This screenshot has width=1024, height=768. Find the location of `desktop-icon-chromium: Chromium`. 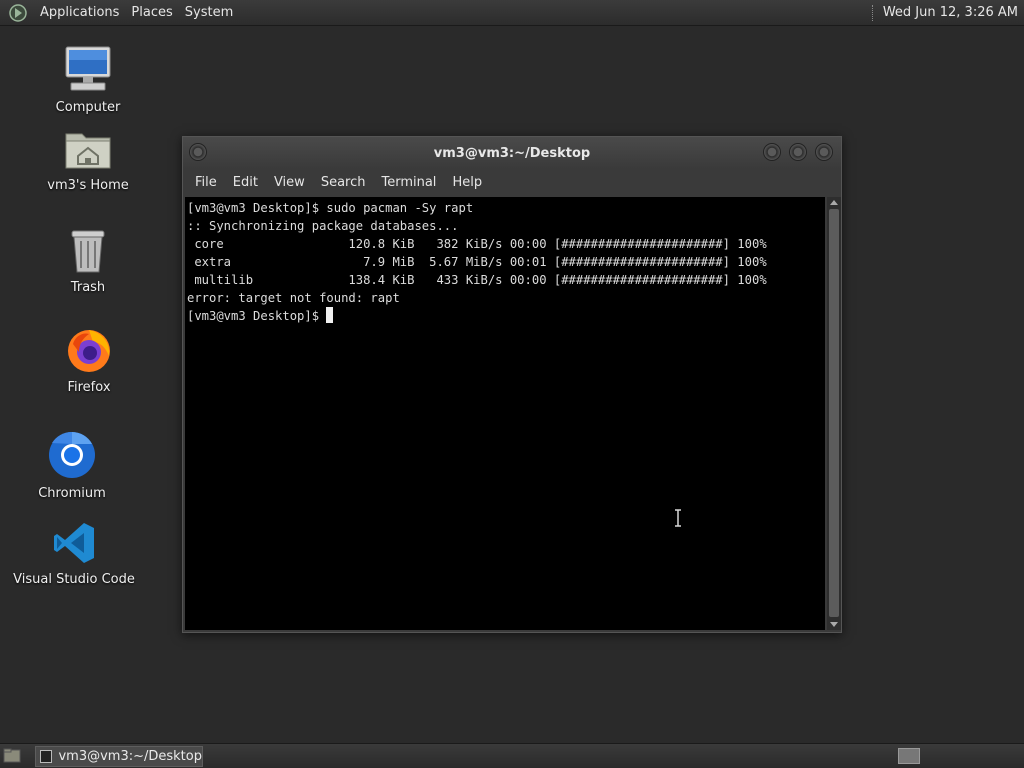

desktop-icon-chromium: Chromium is located at coordinates (72, 465).